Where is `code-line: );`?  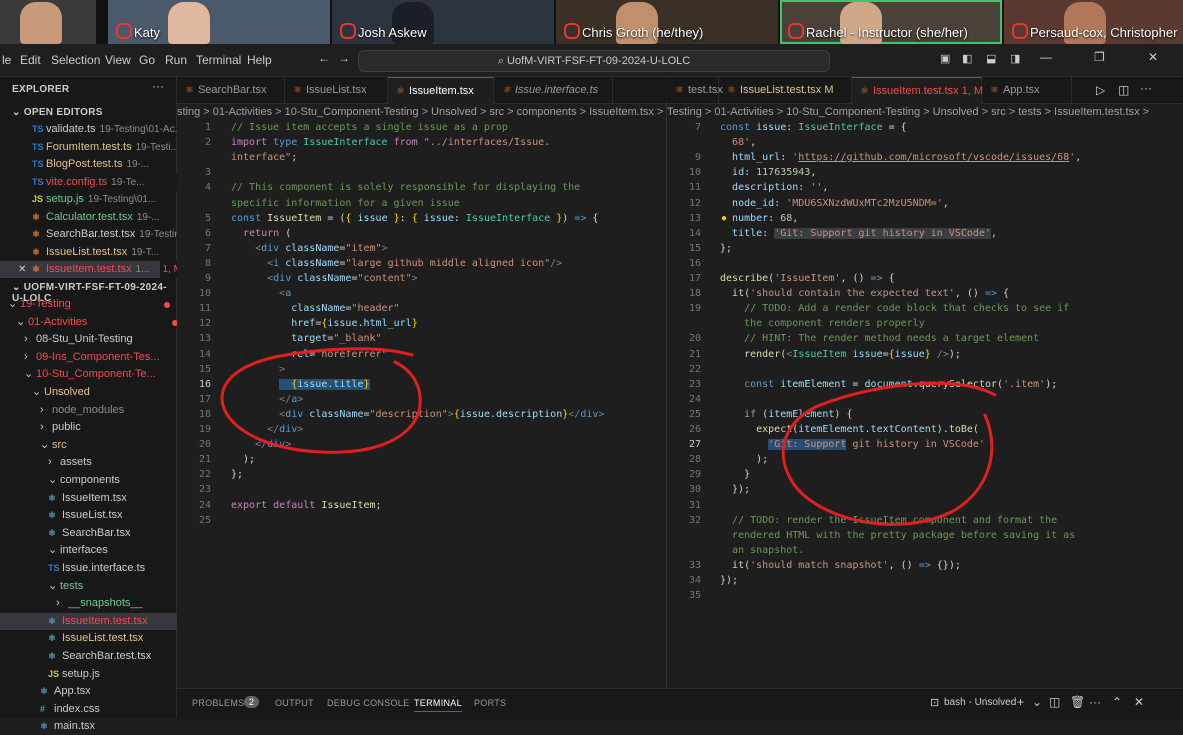 code-line: ); is located at coordinates (744, 460).